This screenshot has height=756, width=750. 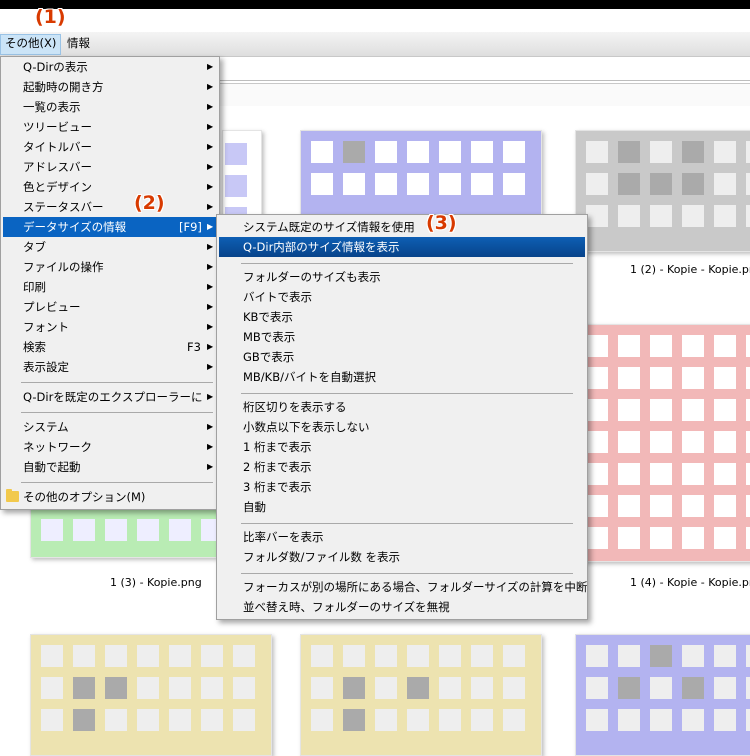 What do you see at coordinates (402, 607) in the screenshot?
I see `submenu-item-ignore-size-sort: 並べ替え時、フォルダーのサイズを無視` at bounding box center [402, 607].